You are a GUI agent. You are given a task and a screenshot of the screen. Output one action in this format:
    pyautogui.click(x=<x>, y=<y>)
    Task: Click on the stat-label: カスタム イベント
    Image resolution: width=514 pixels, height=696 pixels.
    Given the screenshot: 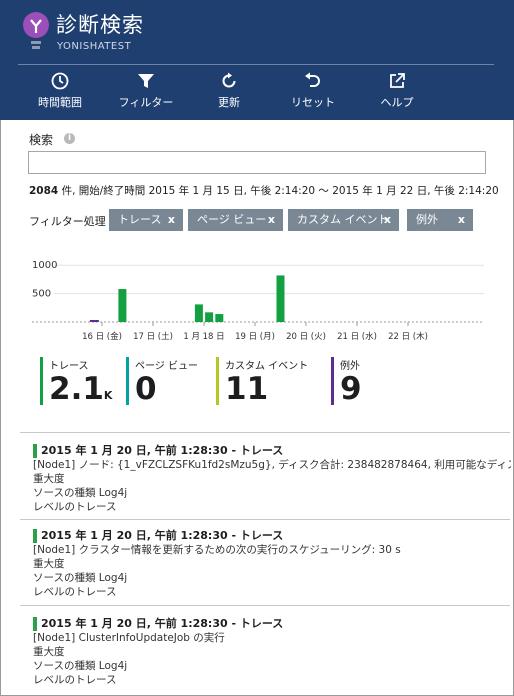 What is the action you would take?
    pyautogui.click(x=267, y=366)
    